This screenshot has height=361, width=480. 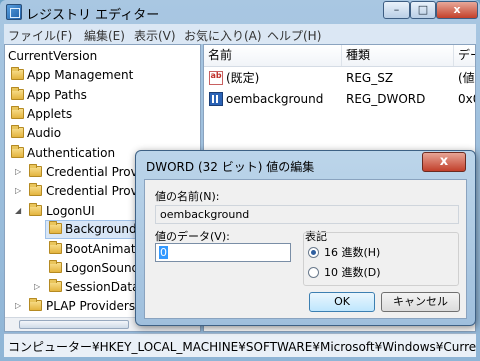 I want to click on value-type: REG_SZ, so click(x=370, y=78).